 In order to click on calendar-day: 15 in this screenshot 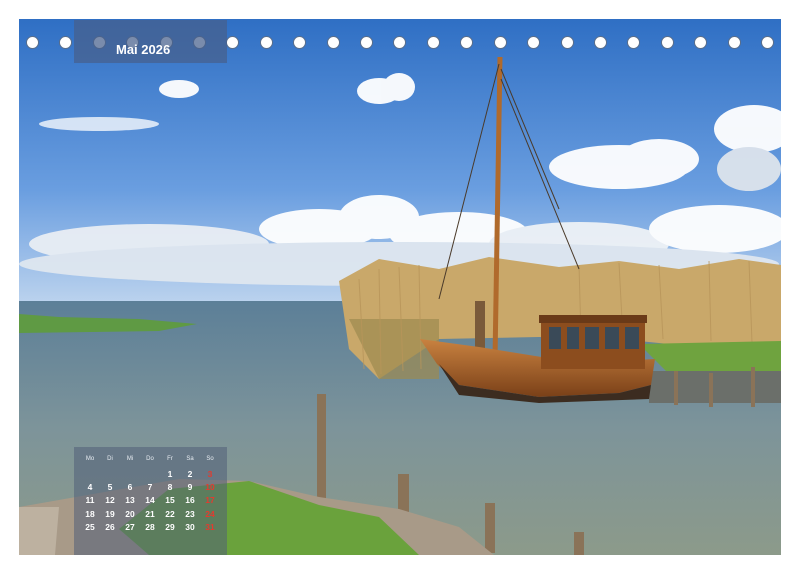, I will do `click(170, 500)`.